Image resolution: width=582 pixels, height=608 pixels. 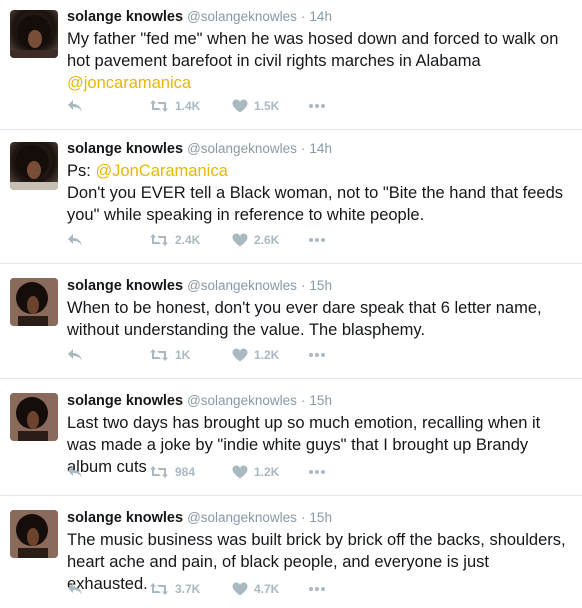 I want to click on tweet-actions: 1K 1.2K, so click(x=319, y=355).